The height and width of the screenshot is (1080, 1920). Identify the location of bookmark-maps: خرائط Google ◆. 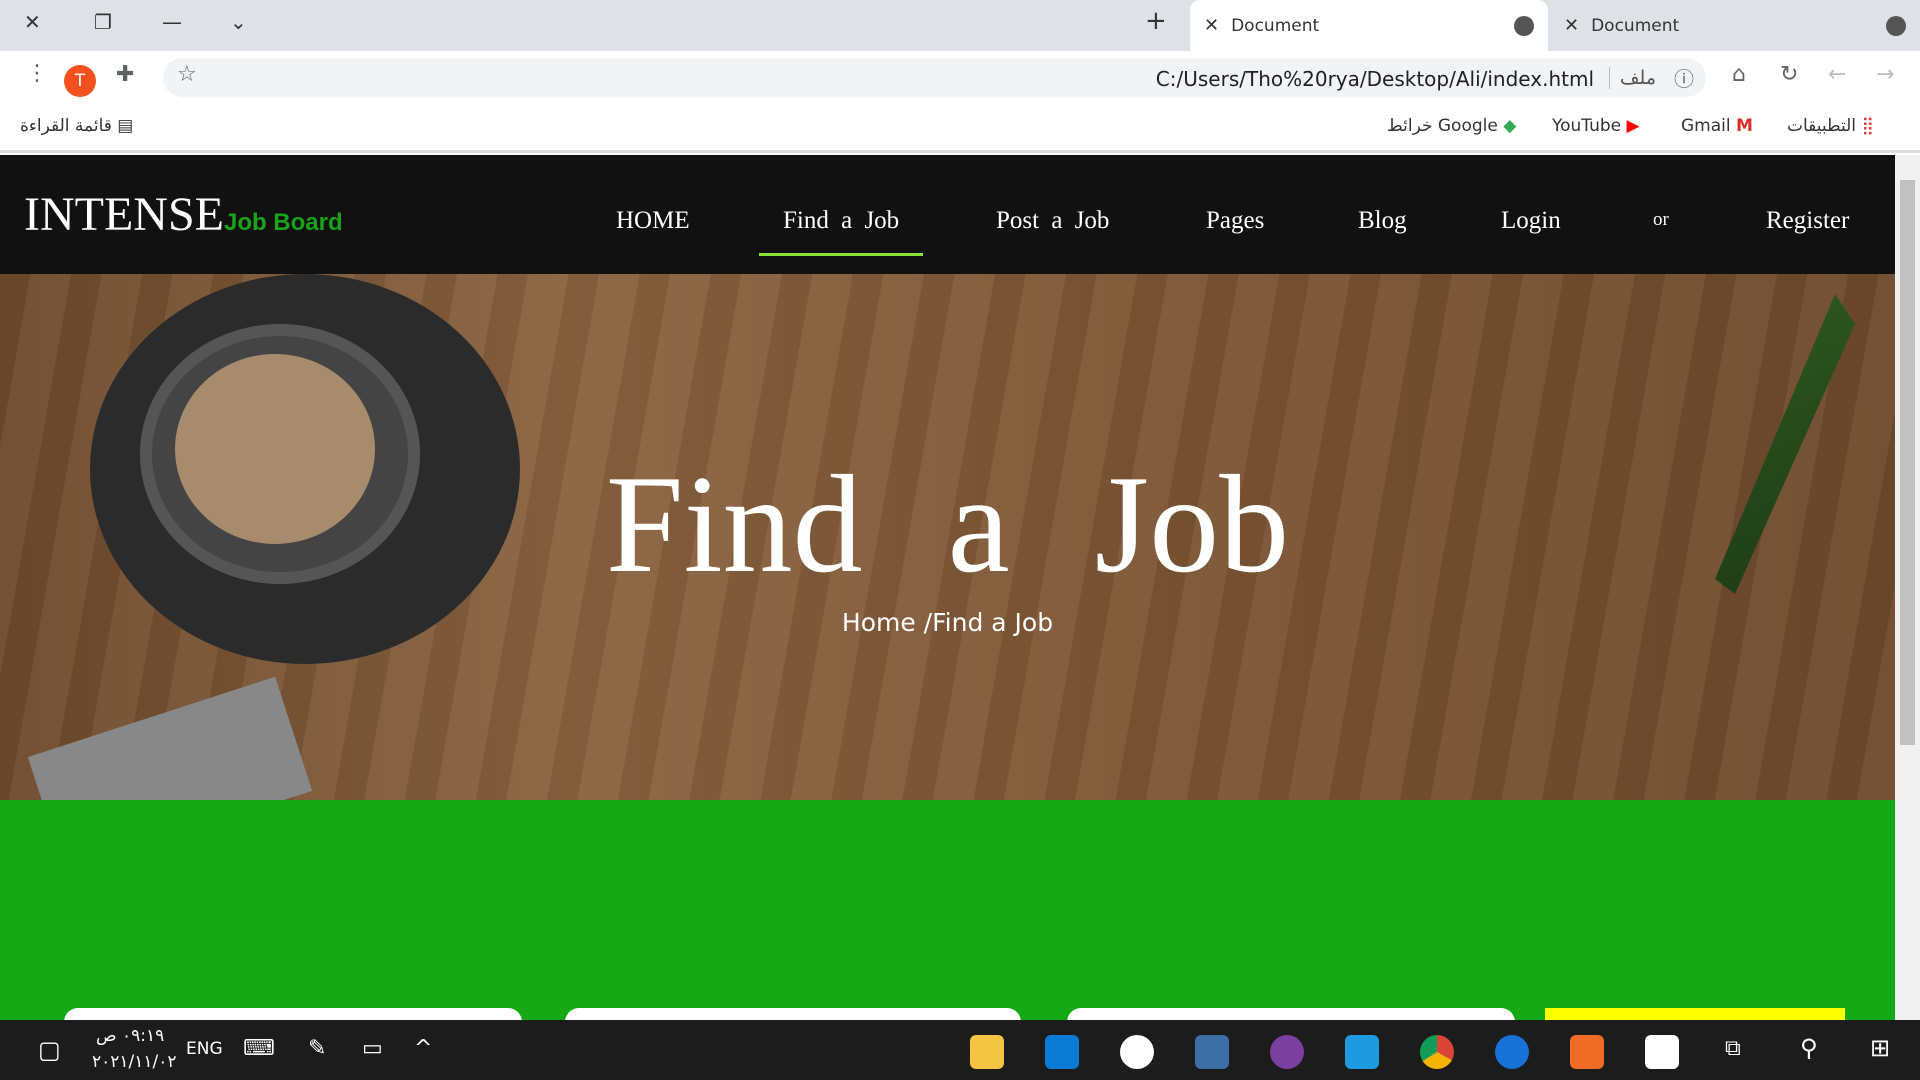
(1451, 126).